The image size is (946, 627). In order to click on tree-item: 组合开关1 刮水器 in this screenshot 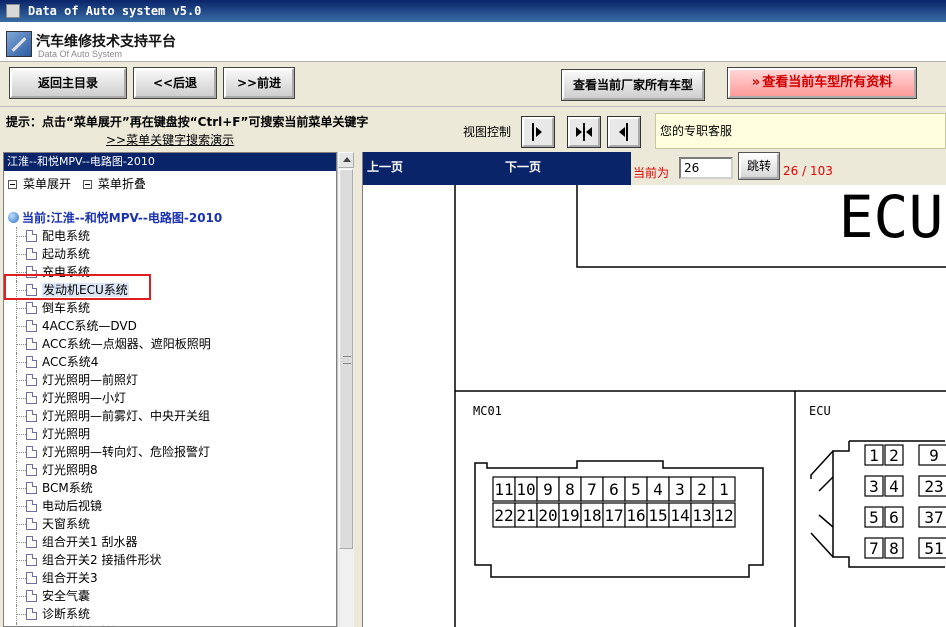, I will do `click(170, 542)`.